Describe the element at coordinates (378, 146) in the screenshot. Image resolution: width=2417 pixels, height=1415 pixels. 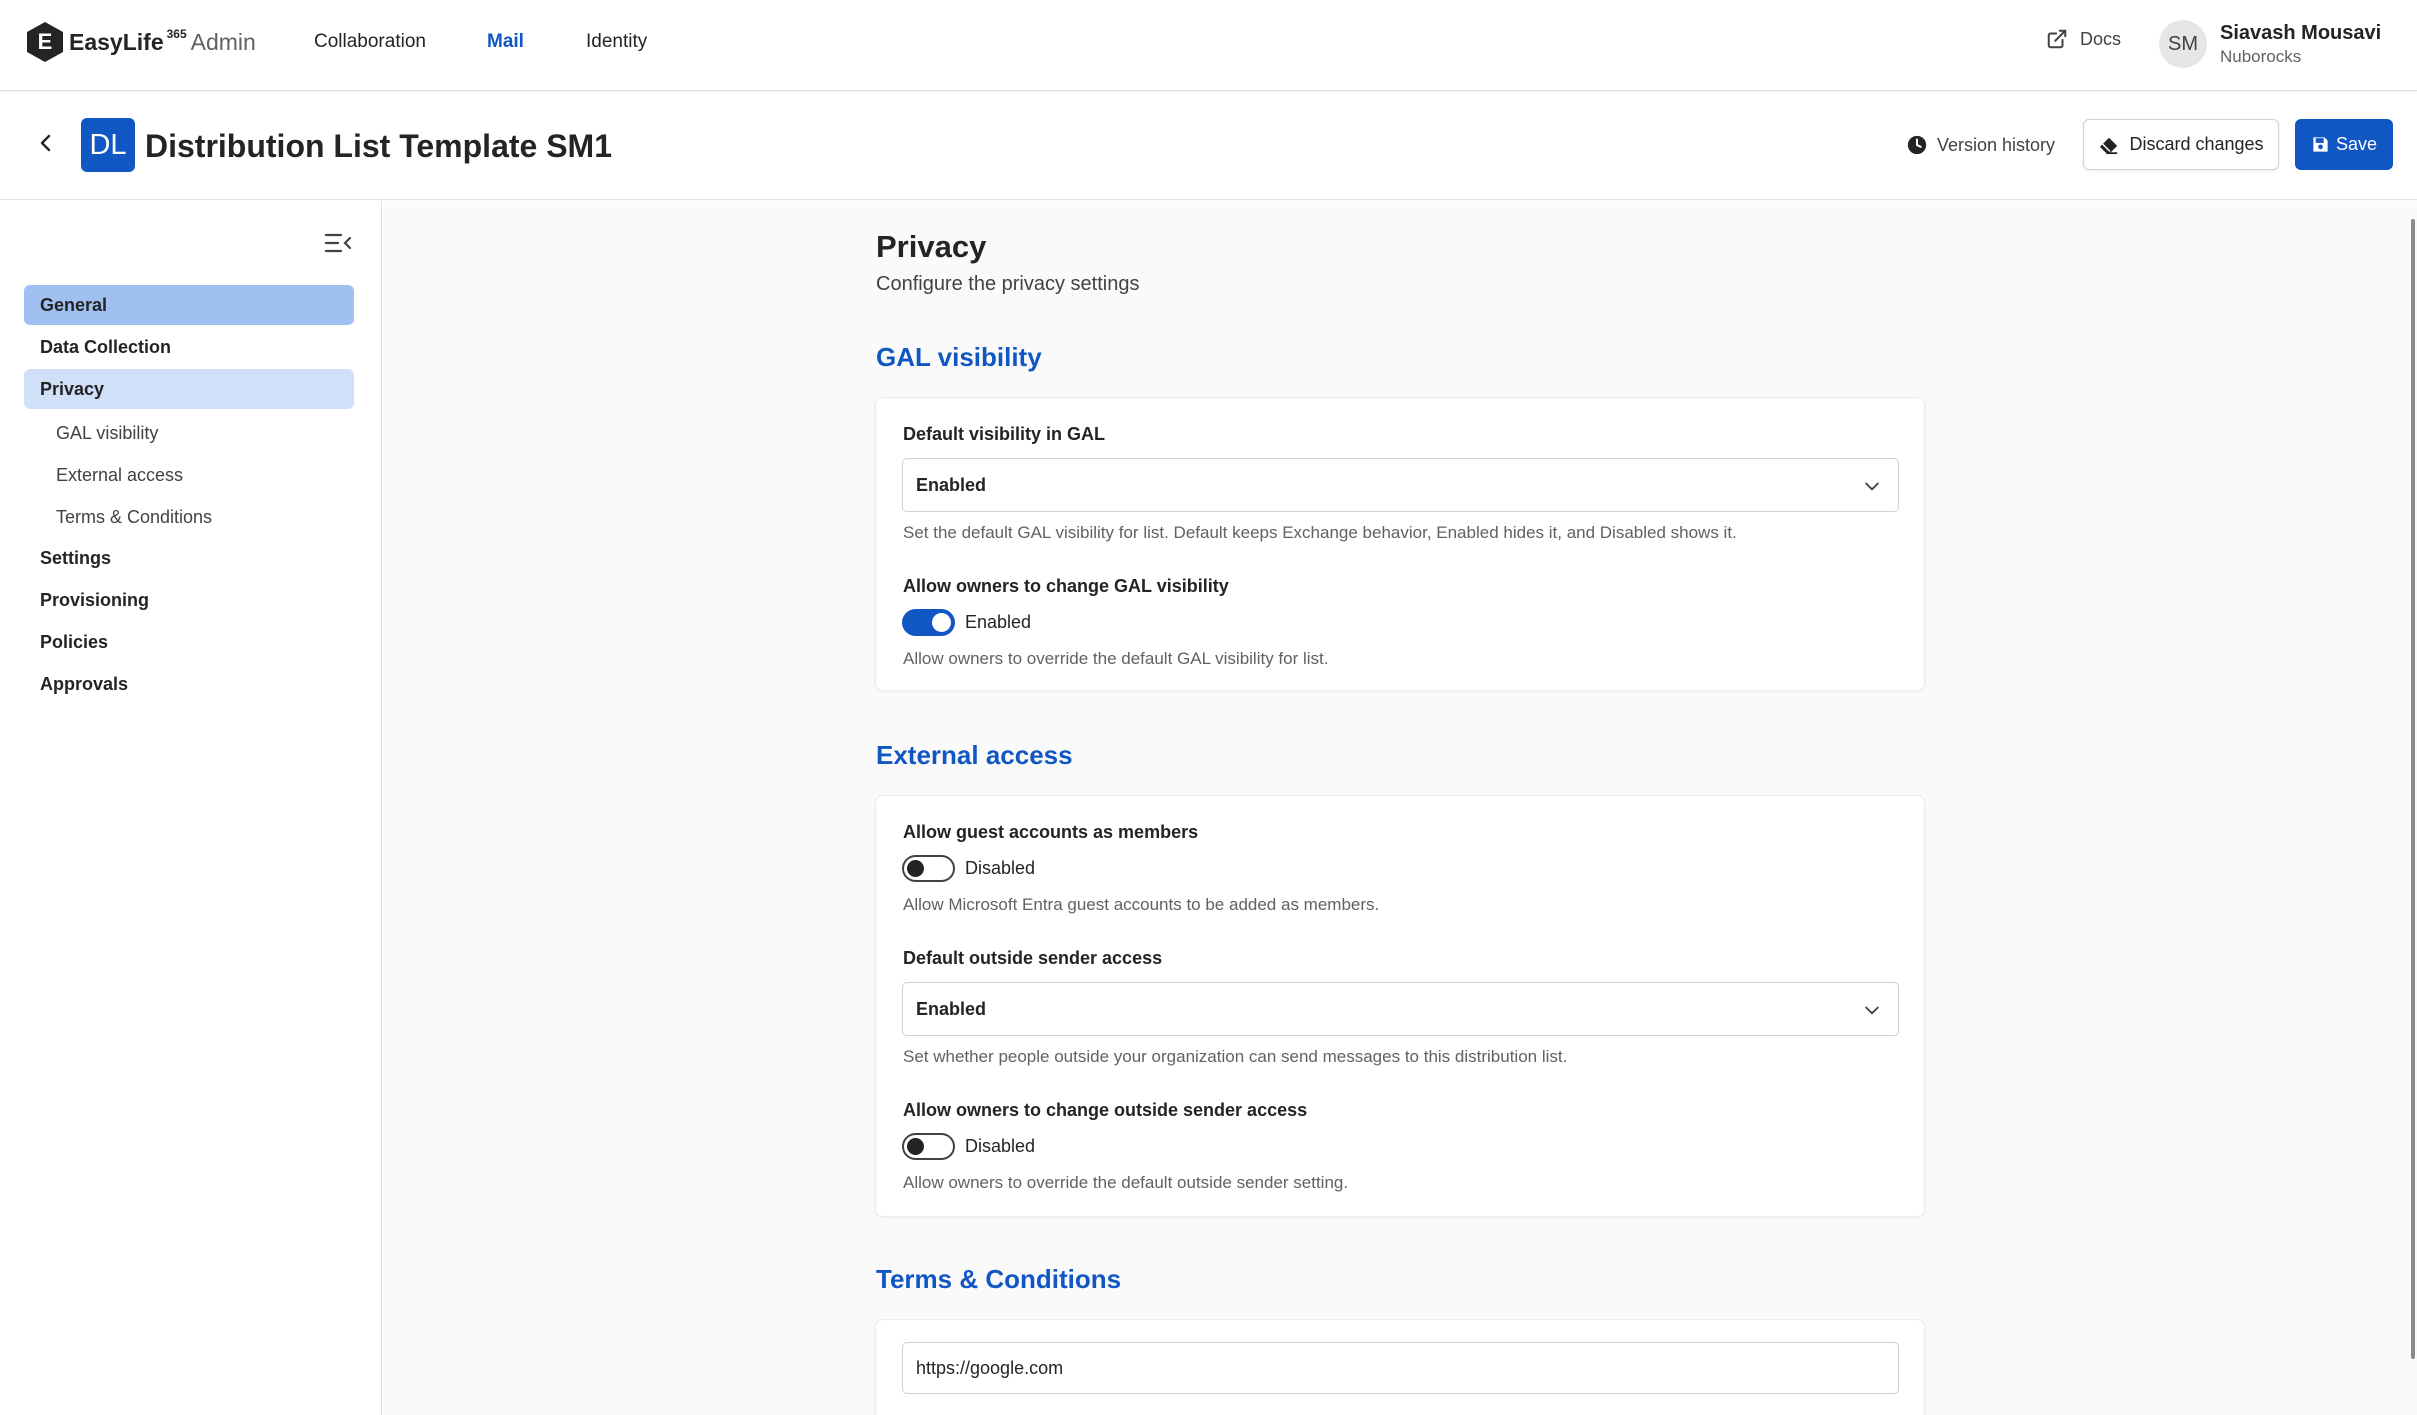
I see `page-title: Distribution List Template SM1` at that location.